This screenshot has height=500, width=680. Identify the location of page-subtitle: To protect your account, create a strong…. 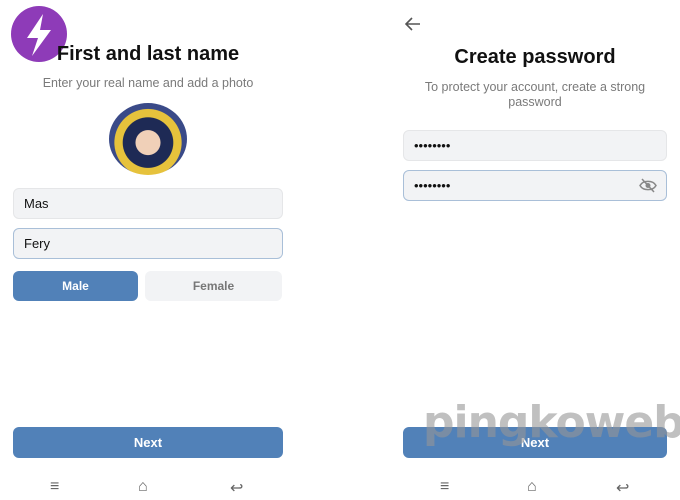
(535, 94).